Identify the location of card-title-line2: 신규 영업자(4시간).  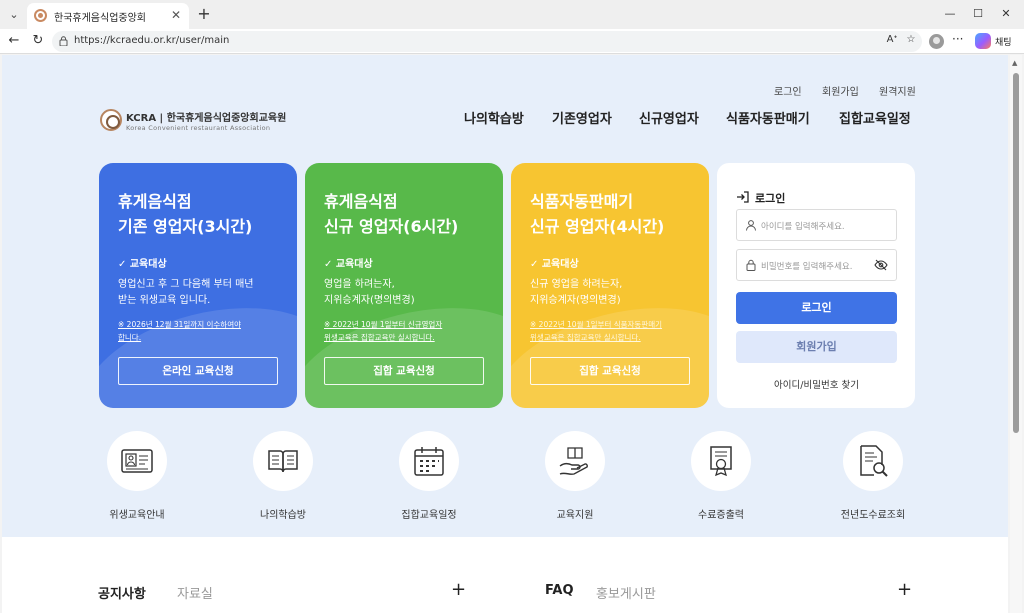
(597, 226).